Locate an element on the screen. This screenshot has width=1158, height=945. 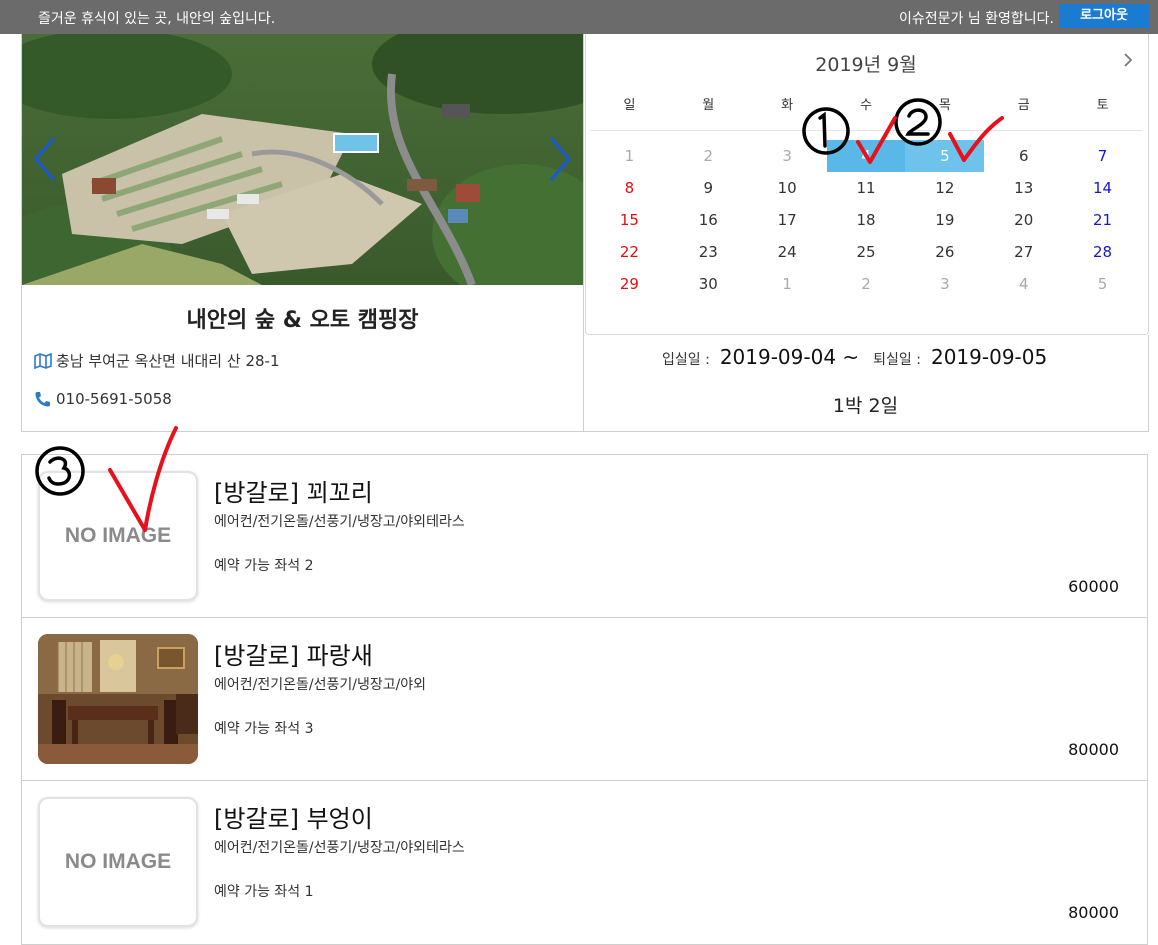
room-name: [방갈로] 부엉이 is located at coordinates (293, 819).